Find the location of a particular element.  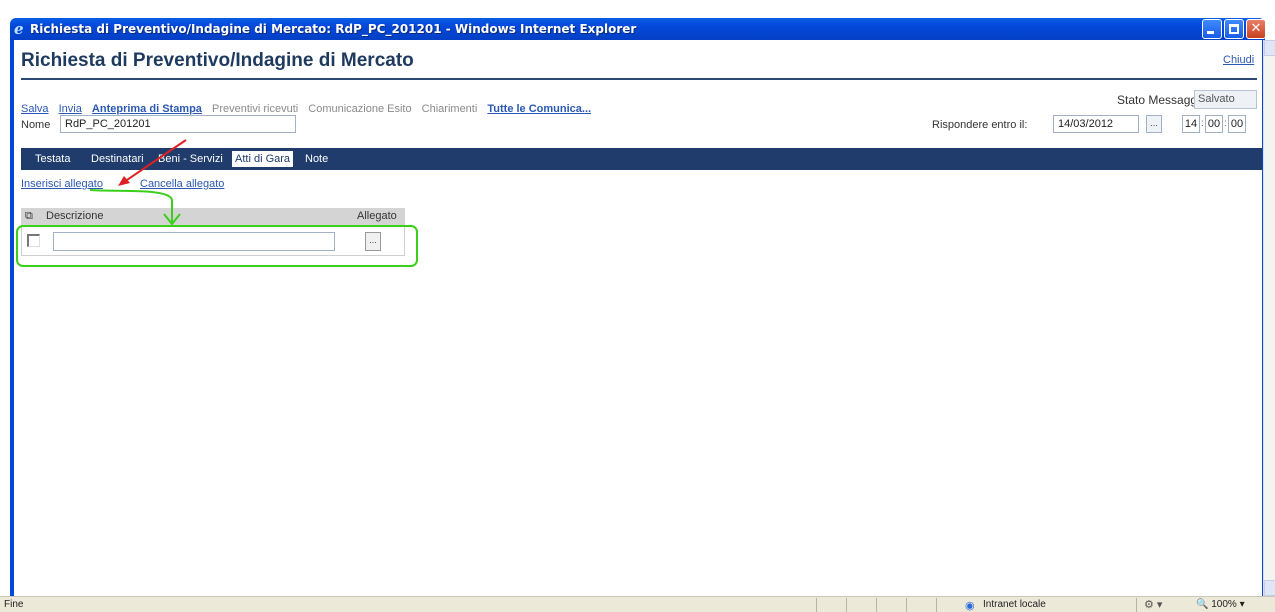

maximize-icon is located at coordinates (1234, 29).